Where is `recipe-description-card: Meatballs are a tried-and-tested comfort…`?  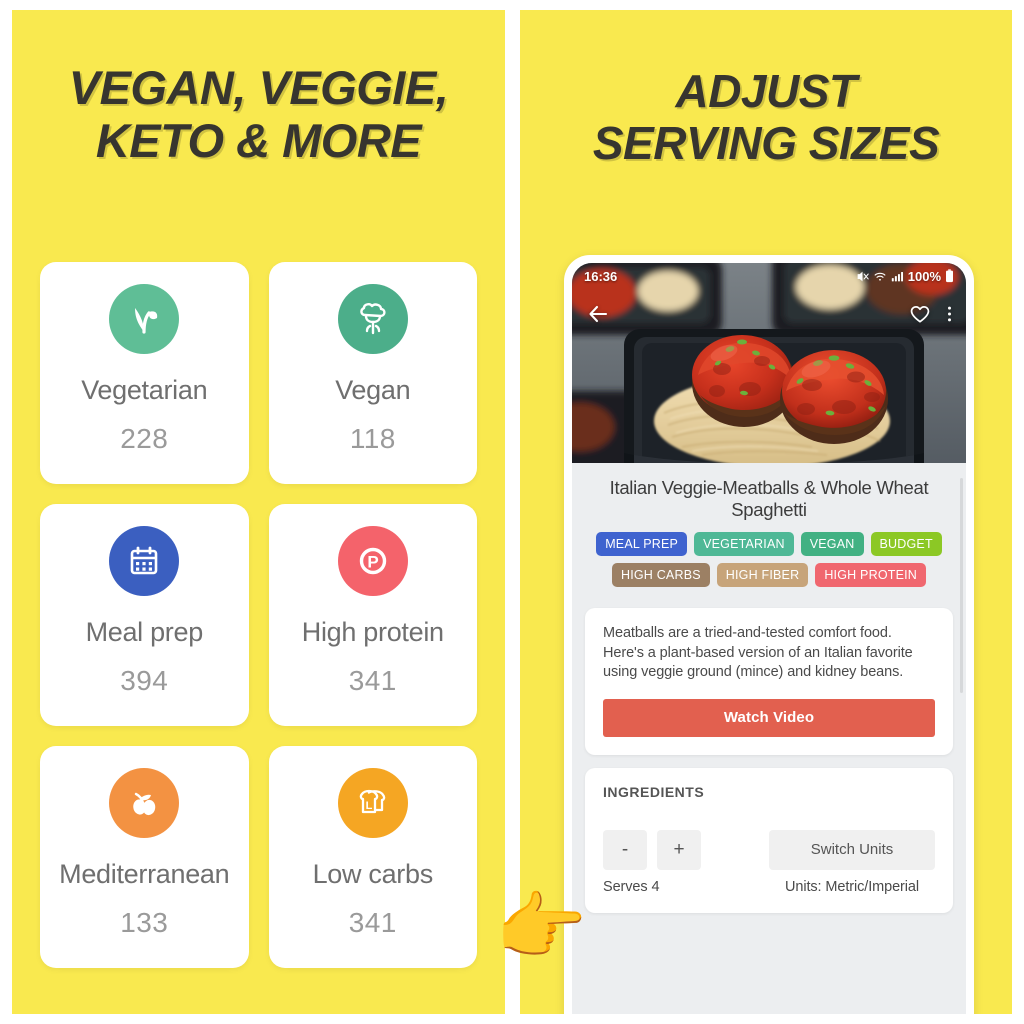
recipe-description-card: Meatballs are a tried-and-tested comfort… is located at coordinates (769, 681).